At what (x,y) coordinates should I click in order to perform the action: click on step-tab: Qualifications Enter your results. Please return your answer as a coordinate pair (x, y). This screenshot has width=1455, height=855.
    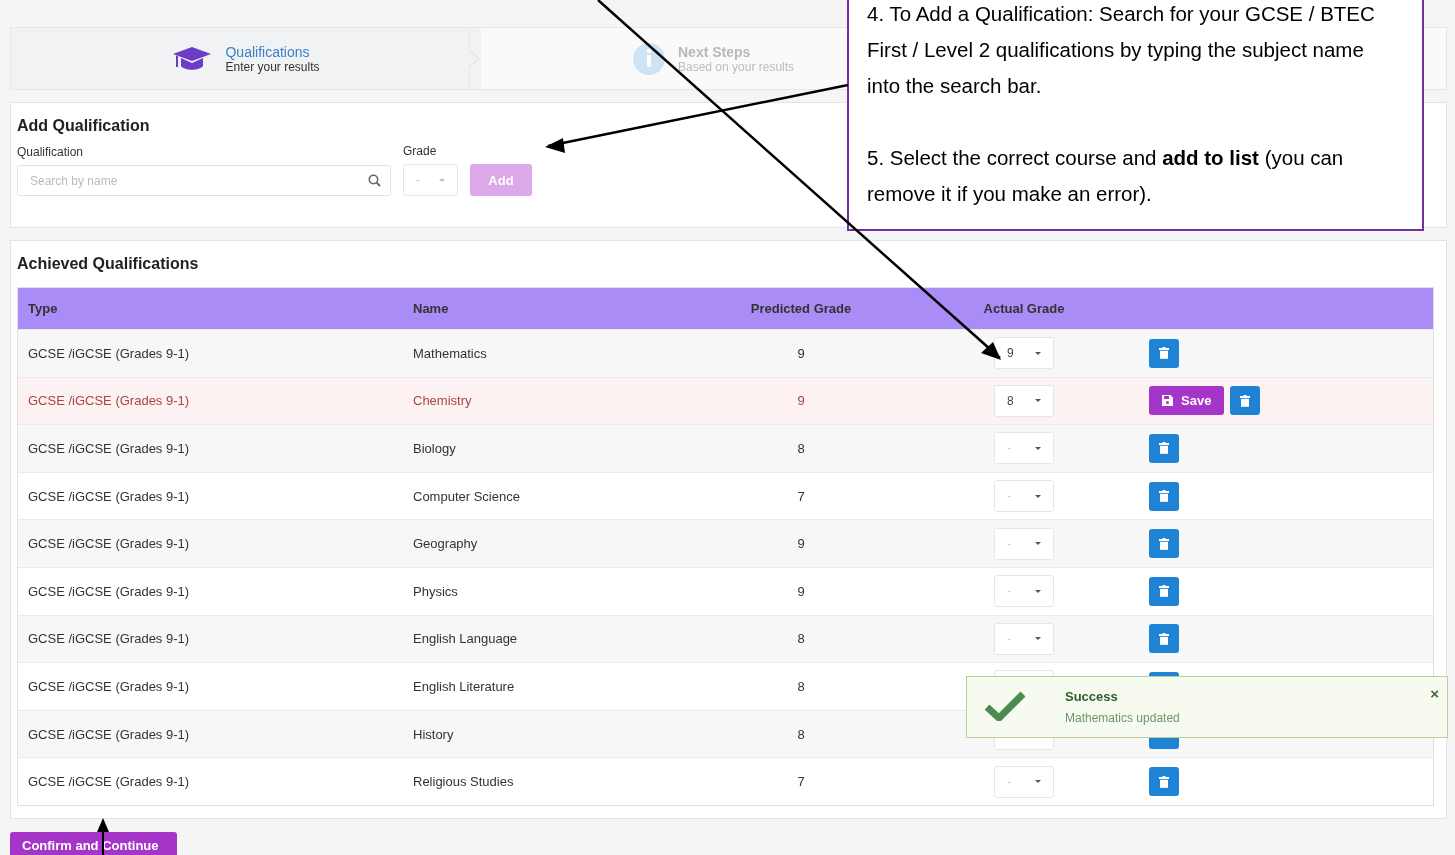
    Looking at the image, I should click on (246, 58).